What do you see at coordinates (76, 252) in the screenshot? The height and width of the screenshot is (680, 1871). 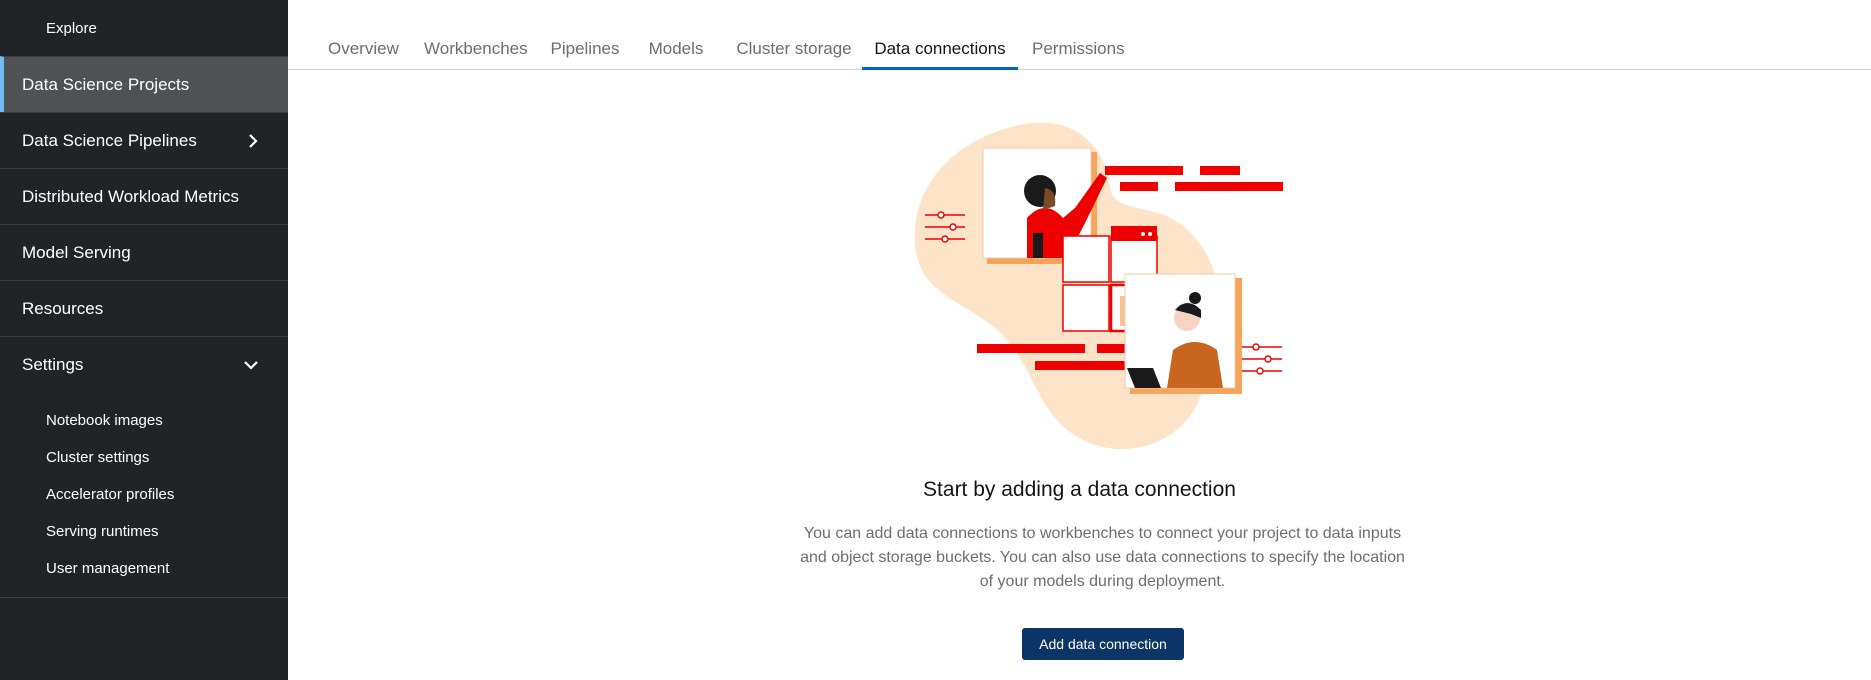 I see `sidebar-item-label: Model Serving` at bounding box center [76, 252].